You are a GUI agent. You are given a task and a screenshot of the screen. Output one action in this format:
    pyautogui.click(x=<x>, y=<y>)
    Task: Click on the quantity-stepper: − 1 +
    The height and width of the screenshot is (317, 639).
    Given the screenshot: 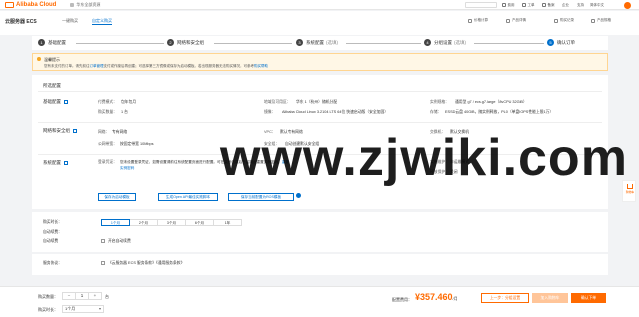 What is the action you would take?
    pyautogui.click(x=82, y=296)
    